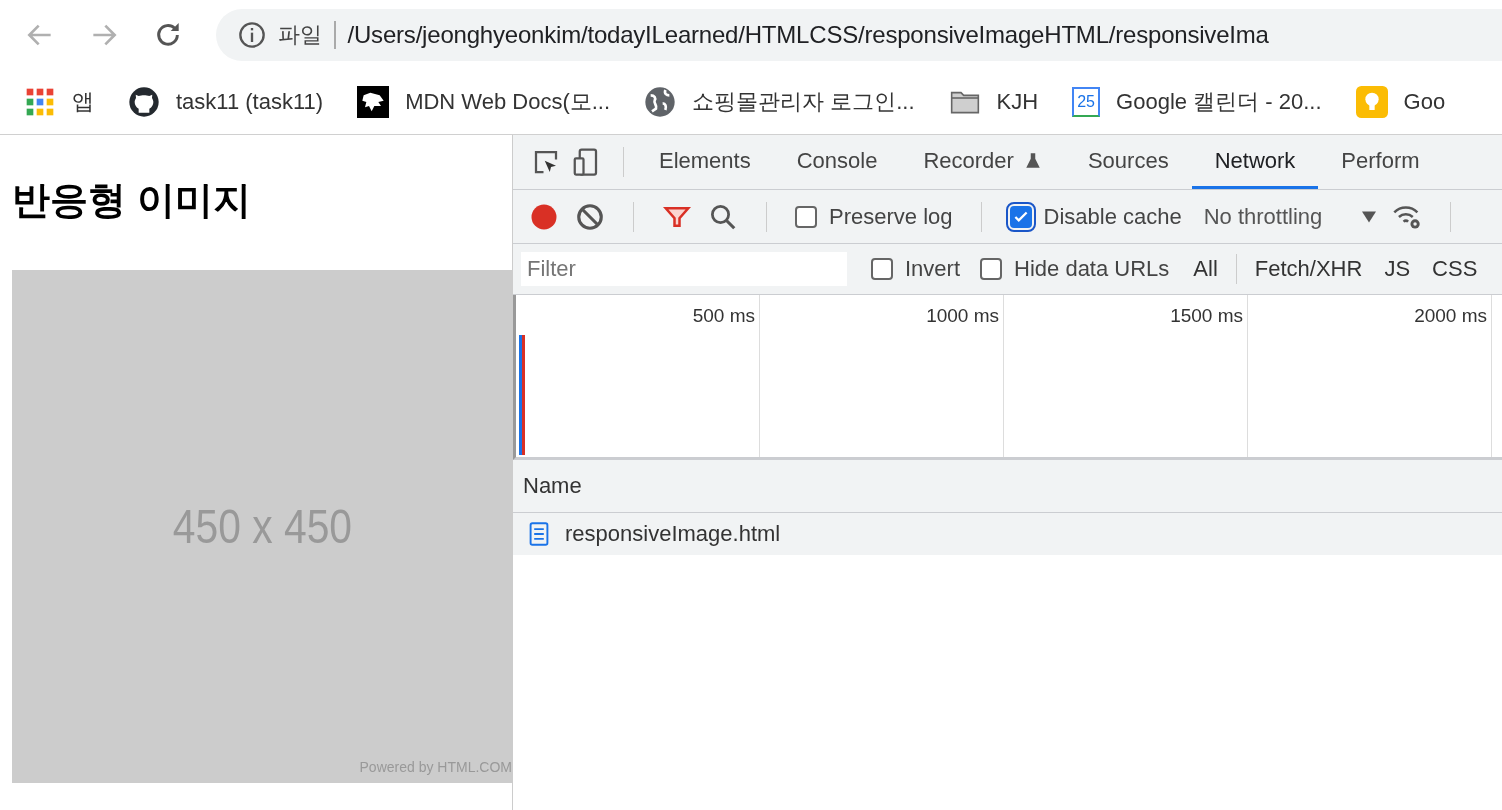 The width and height of the screenshot is (1502, 810). I want to click on disable-cache-checkbox: Disable cache, so click(1095, 216).